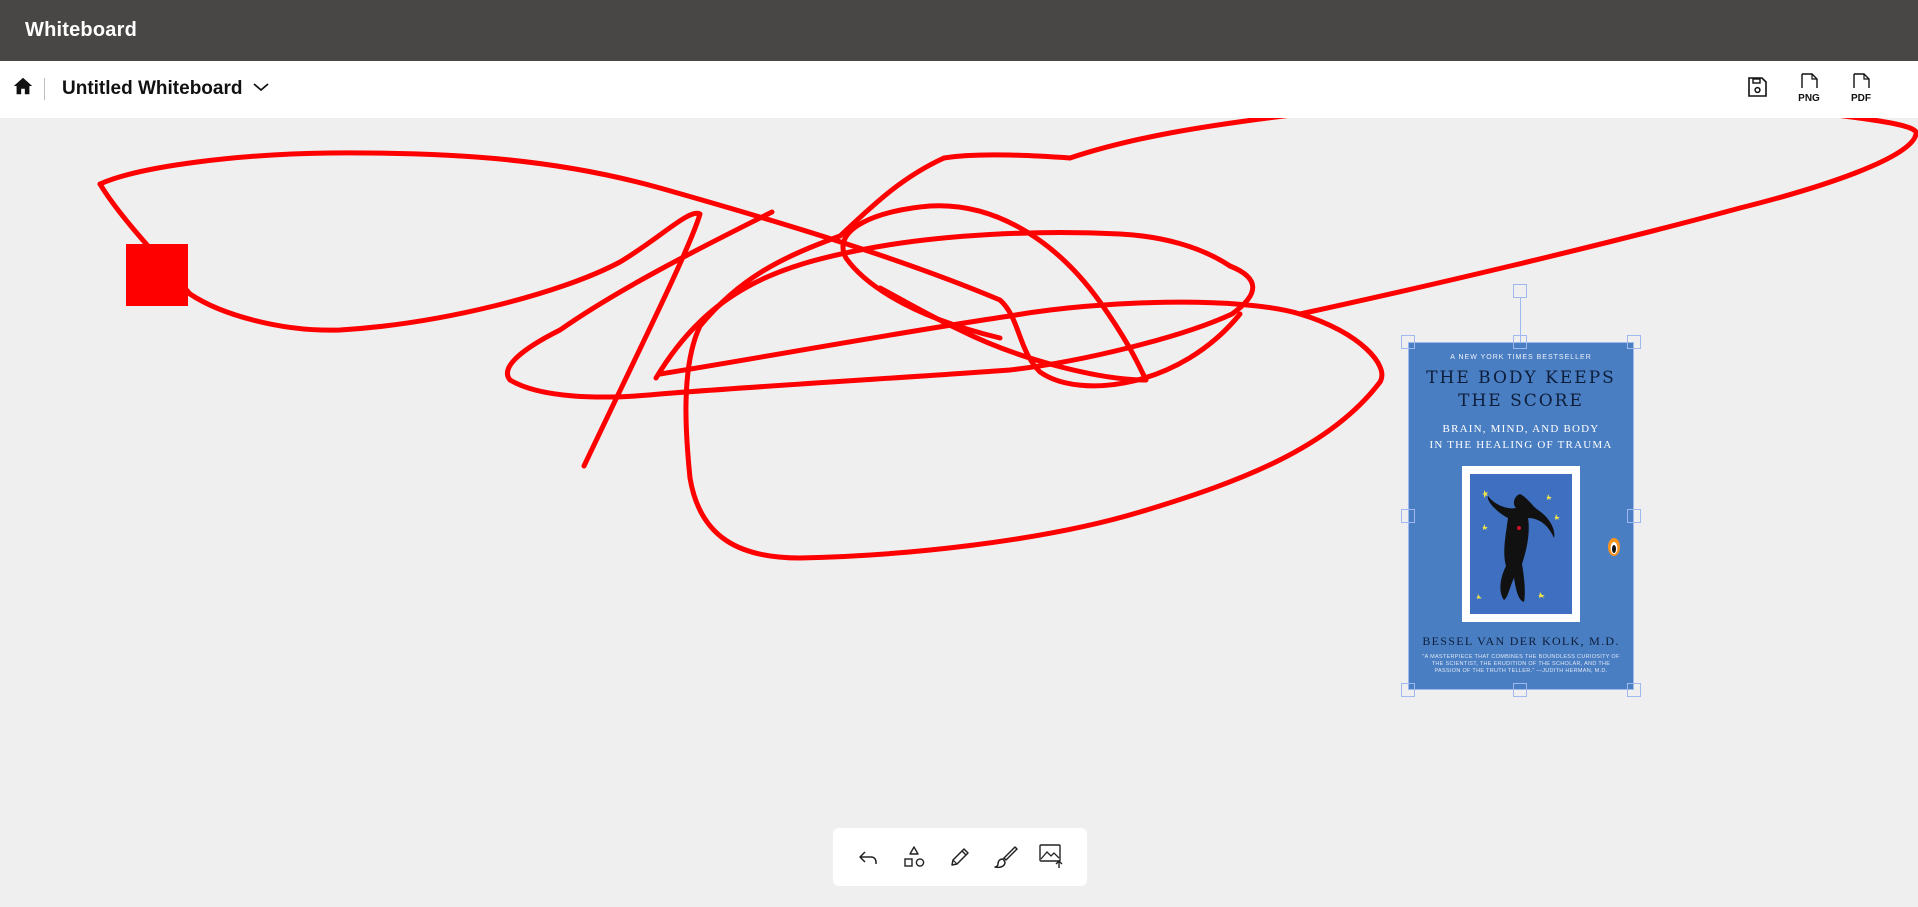 The image size is (1918, 907). Describe the element at coordinates (1614, 547) in the screenshot. I see `publisher-logo` at that location.